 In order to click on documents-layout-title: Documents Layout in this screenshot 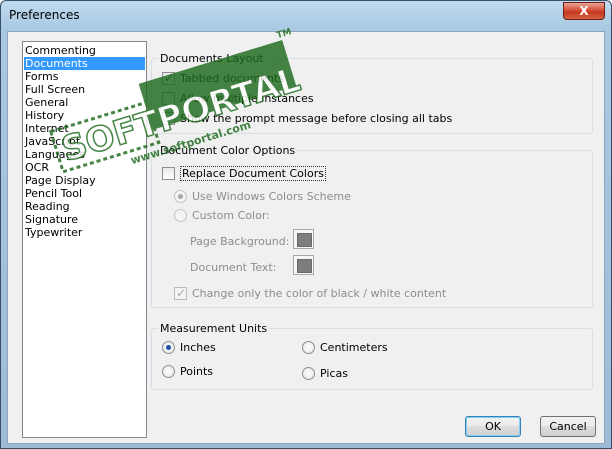, I will do `click(212, 58)`.